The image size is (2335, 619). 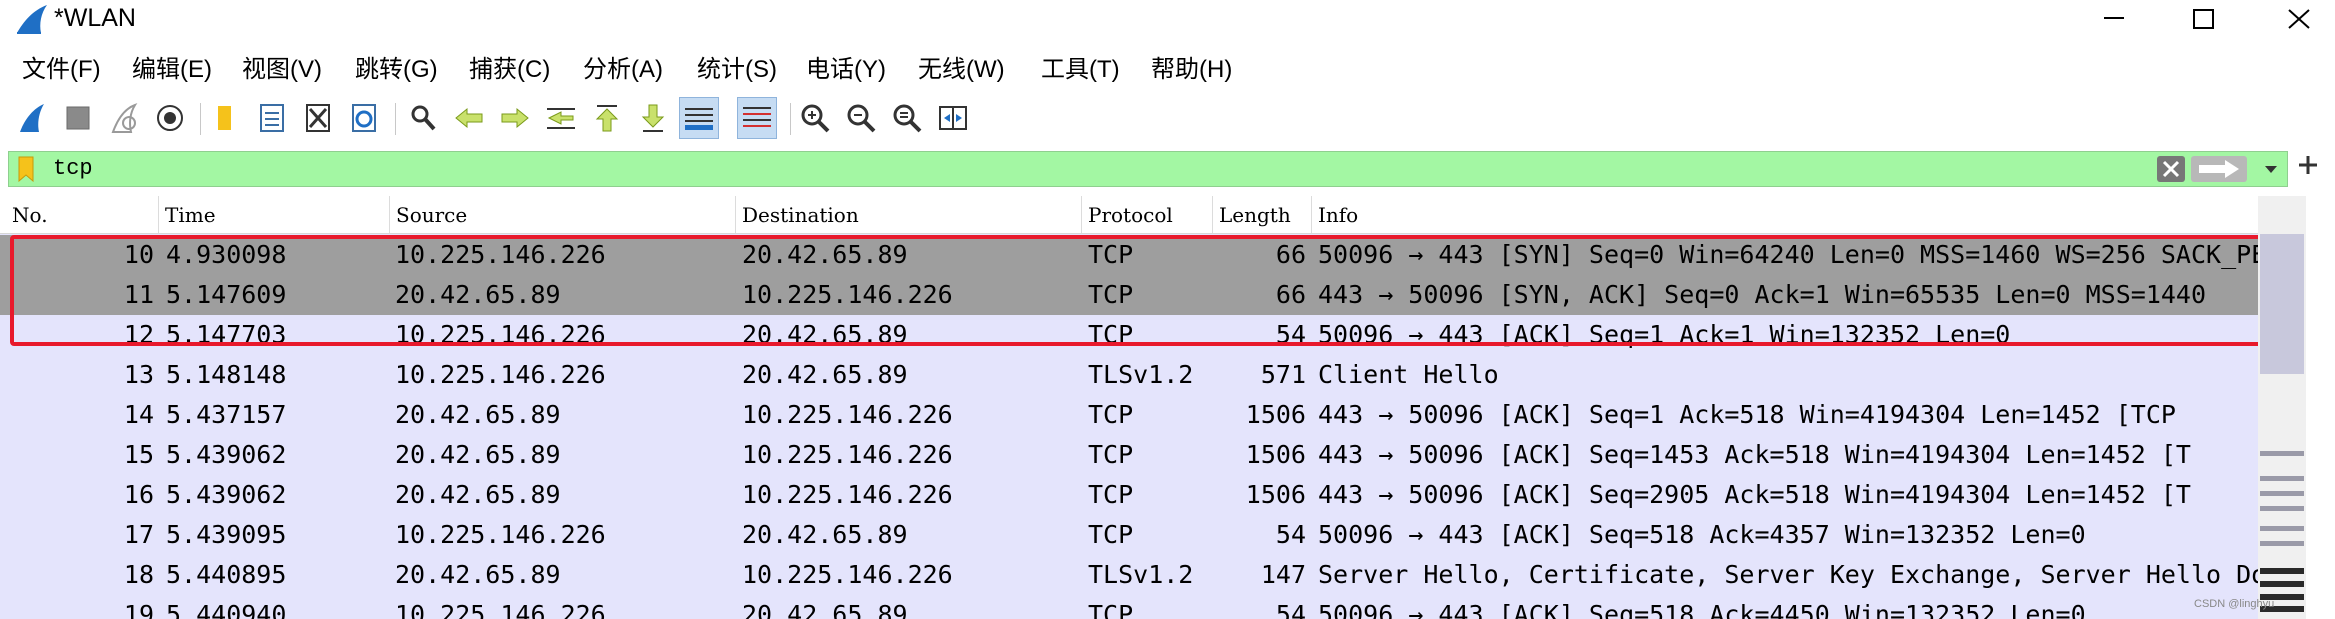 I want to click on normal-size-button, so click(x=907, y=118).